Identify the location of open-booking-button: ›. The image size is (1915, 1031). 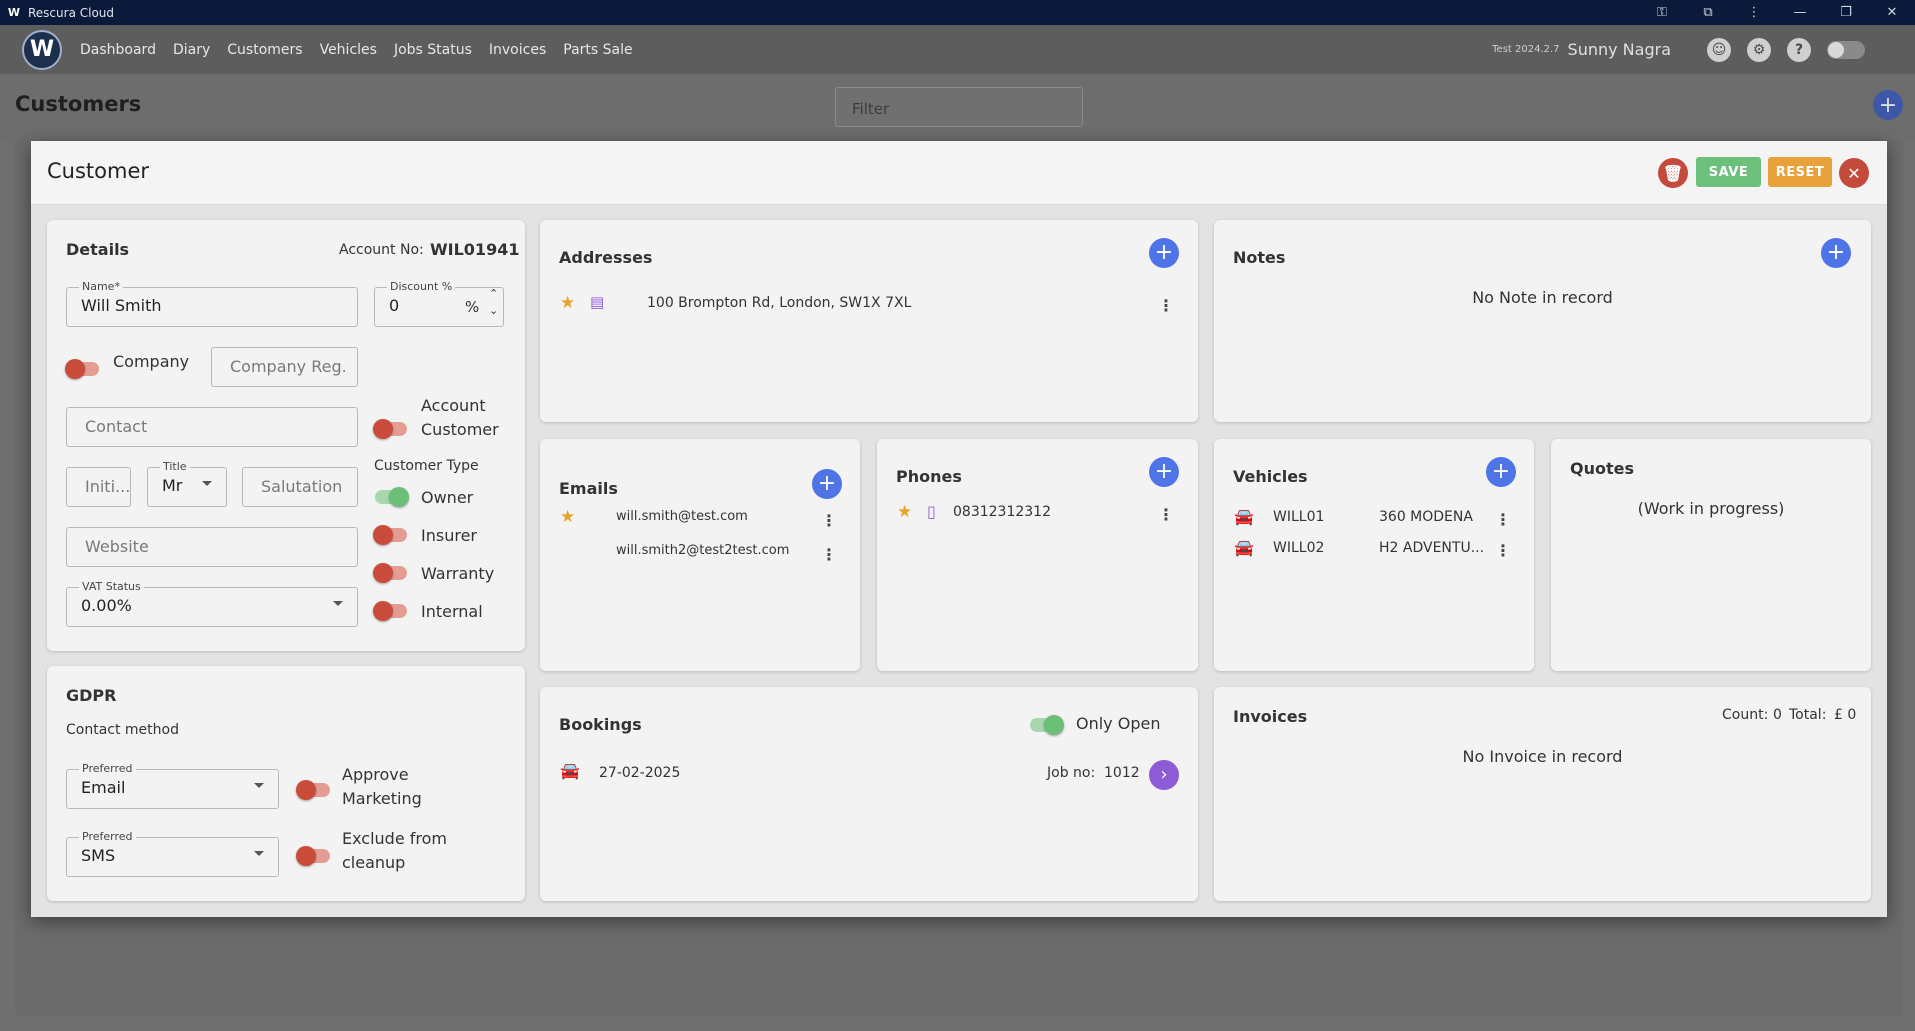
(1164, 775).